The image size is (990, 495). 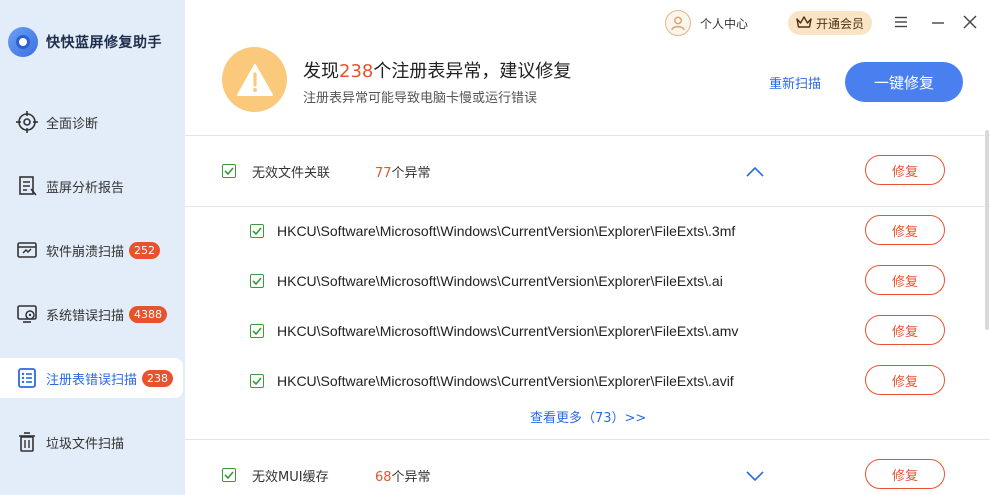 I want to click on sidebar-item-system-error-scan: 系统错误扫描 4388, so click(x=91, y=314).